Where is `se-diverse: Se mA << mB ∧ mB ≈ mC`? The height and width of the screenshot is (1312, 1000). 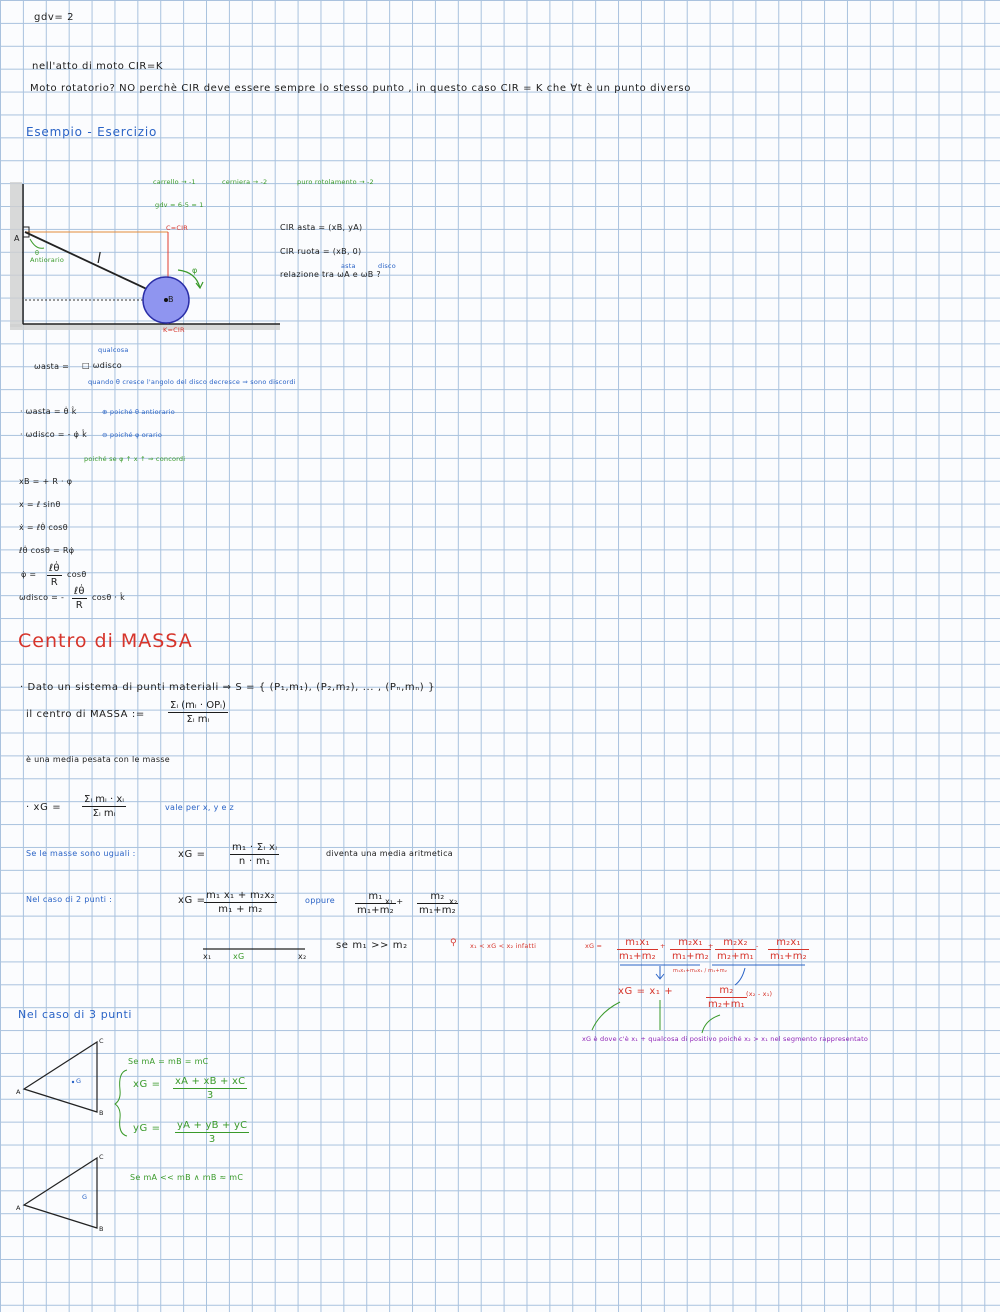
se-diverse: Se mA << mB ∧ mB ≈ mC is located at coordinates (187, 1177).